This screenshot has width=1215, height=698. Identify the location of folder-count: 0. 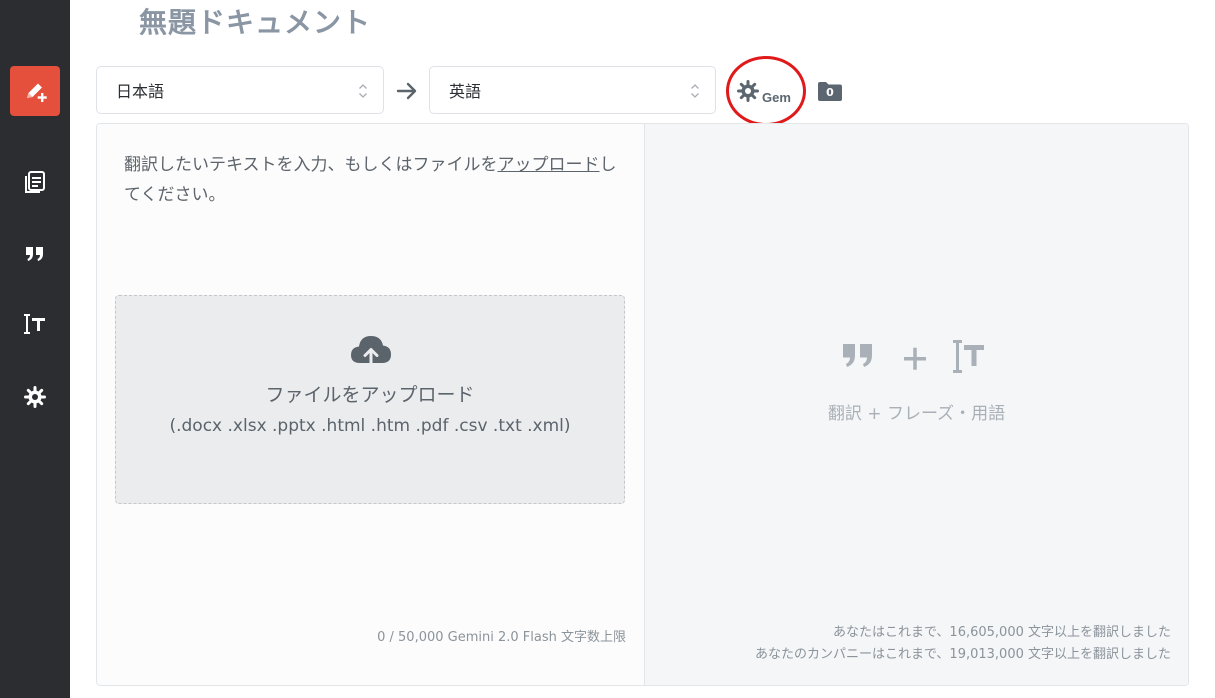
(830, 92).